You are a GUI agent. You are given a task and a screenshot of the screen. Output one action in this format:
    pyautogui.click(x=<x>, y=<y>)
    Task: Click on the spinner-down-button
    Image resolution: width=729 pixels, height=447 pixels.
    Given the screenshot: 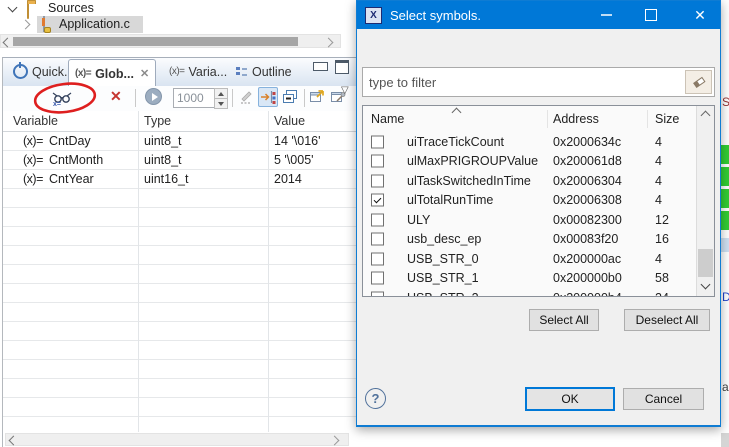 What is the action you would take?
    pyautogui.click(x=221, y=103)
    